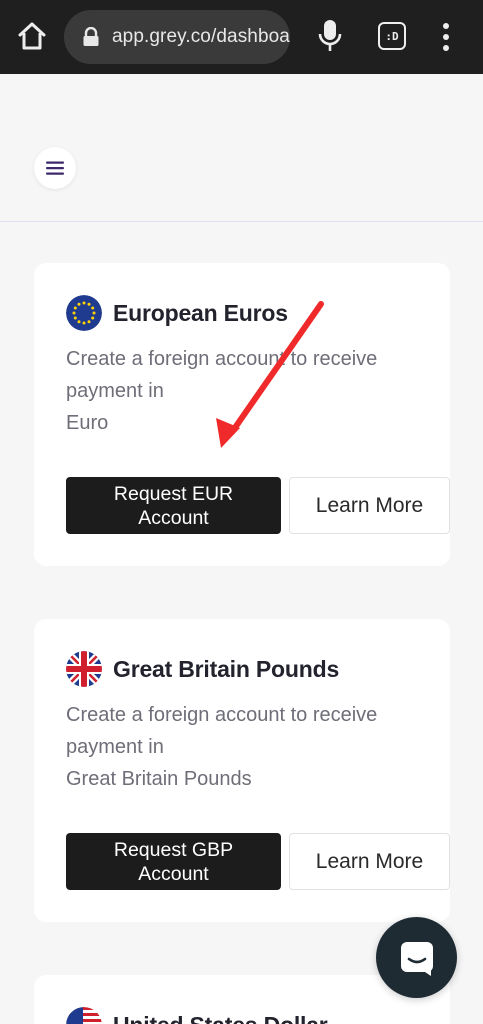 Image resolution: width=483 pixels, height=1024 pixels. I want to click on learn-more-eur-button: Learn More, so click(369, 505).